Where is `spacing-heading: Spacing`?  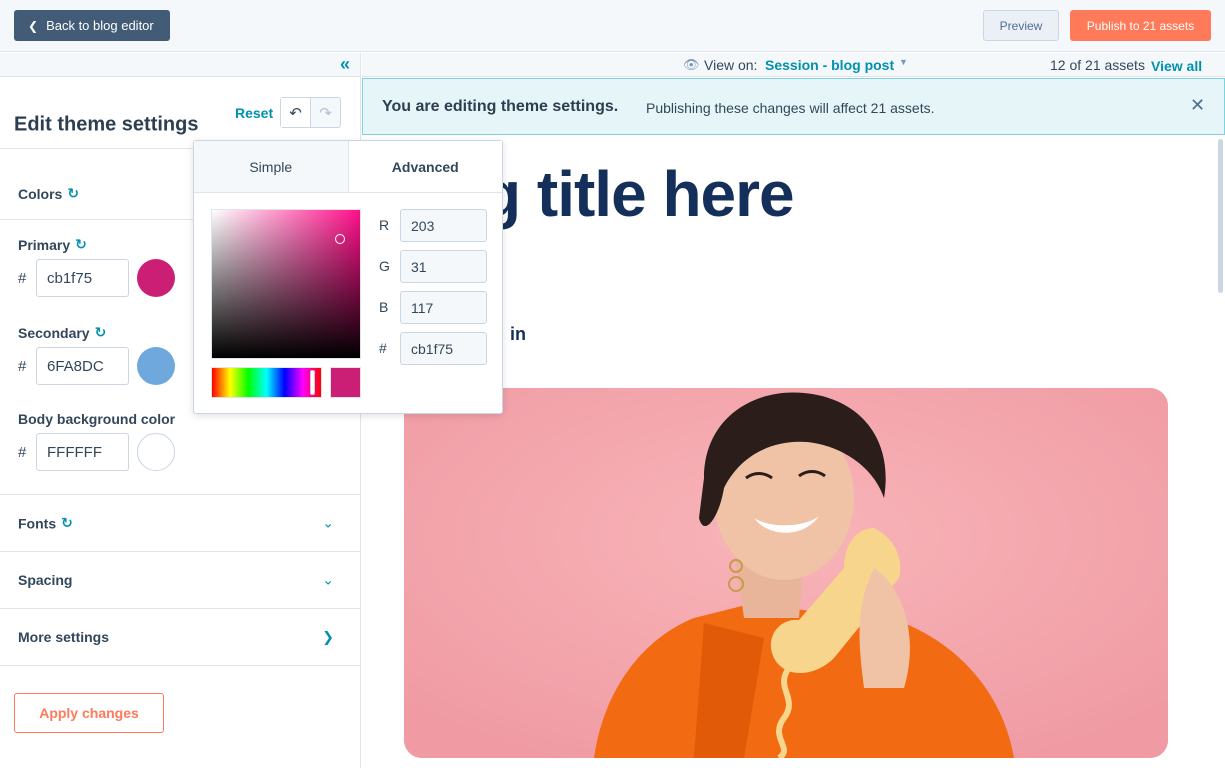
spacing-heading: Spacing is located at coordinates (45, 580).